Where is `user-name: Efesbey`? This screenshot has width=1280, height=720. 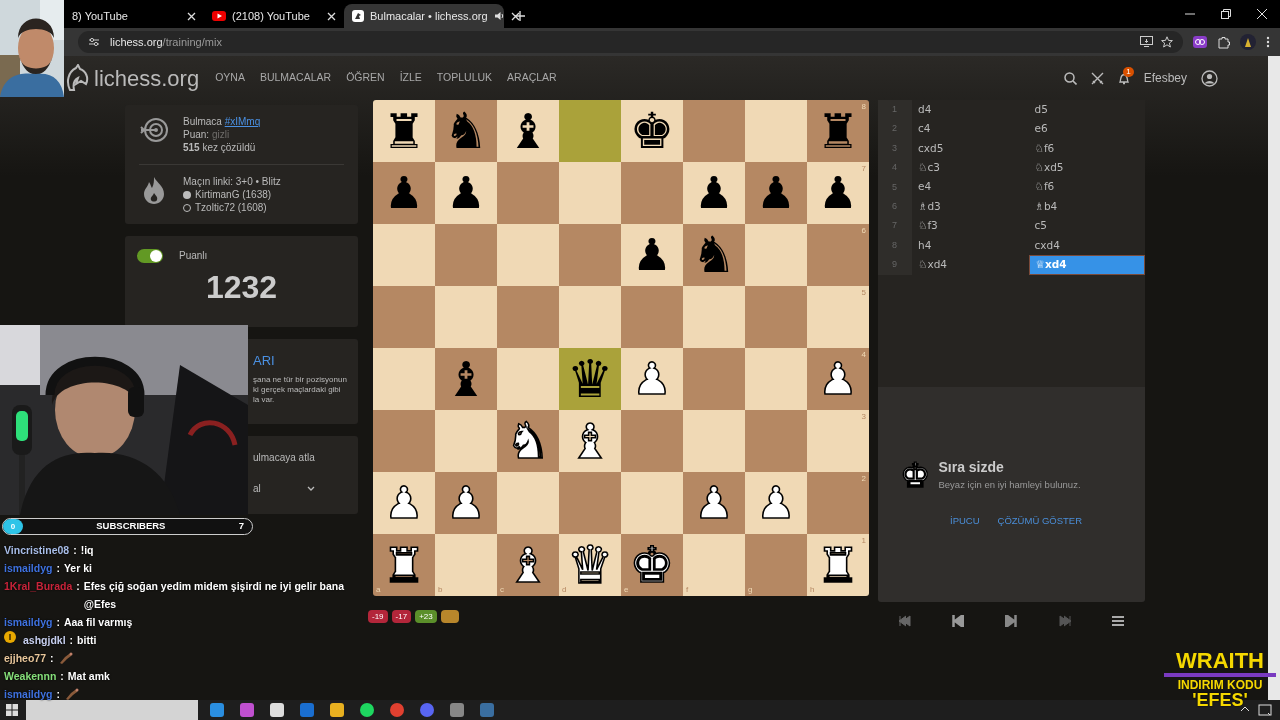 user-name: Efesbey is located at coordinates (1165, 78).